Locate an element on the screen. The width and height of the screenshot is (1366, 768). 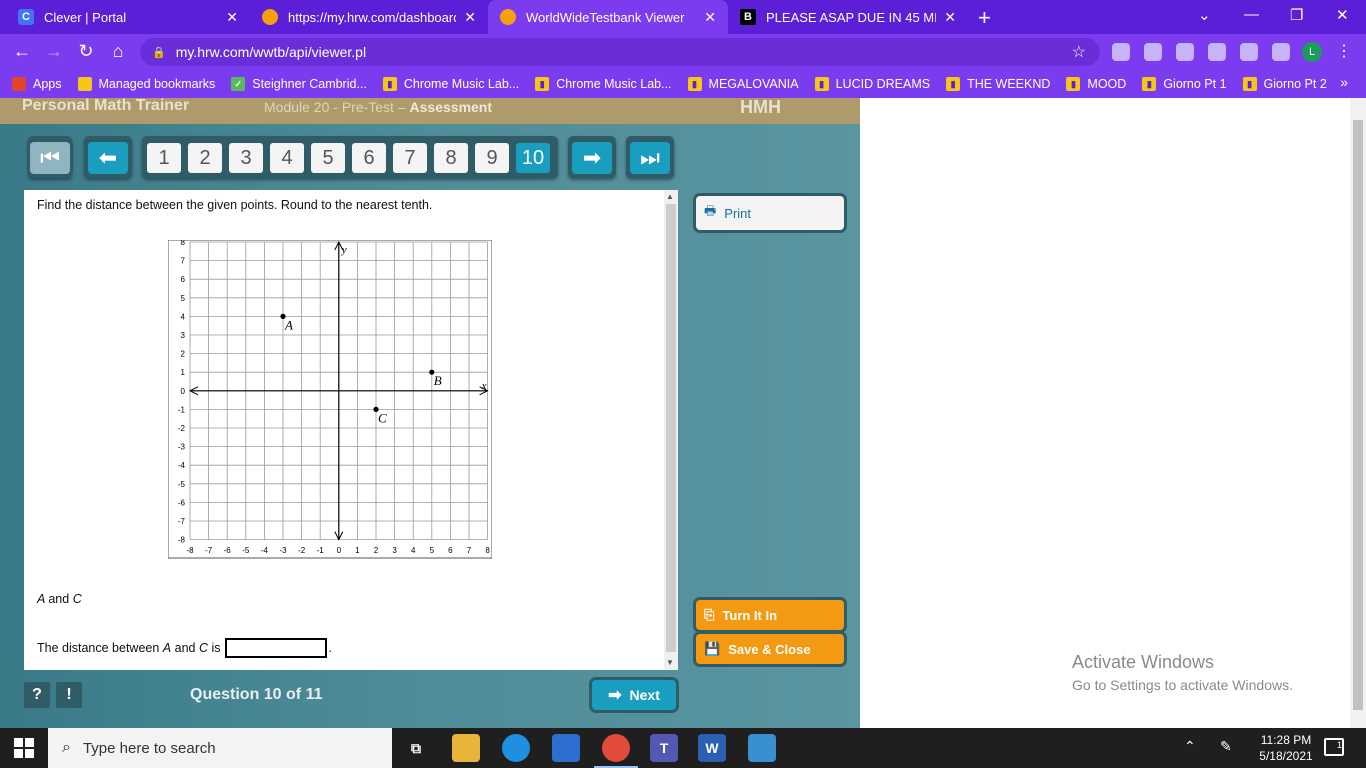
tab-brainly: B PLEASE ASAP DUE IN 45 MINS - ✕ is located at coordinates (848, 17).